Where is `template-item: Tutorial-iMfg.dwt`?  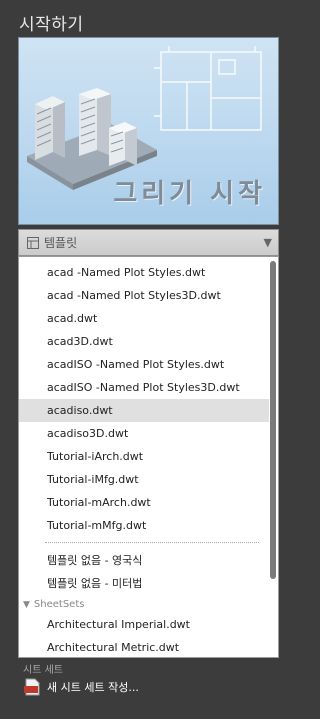
template-item: Tutorial-iMfg.dwt is located at coordinates (144, 479).